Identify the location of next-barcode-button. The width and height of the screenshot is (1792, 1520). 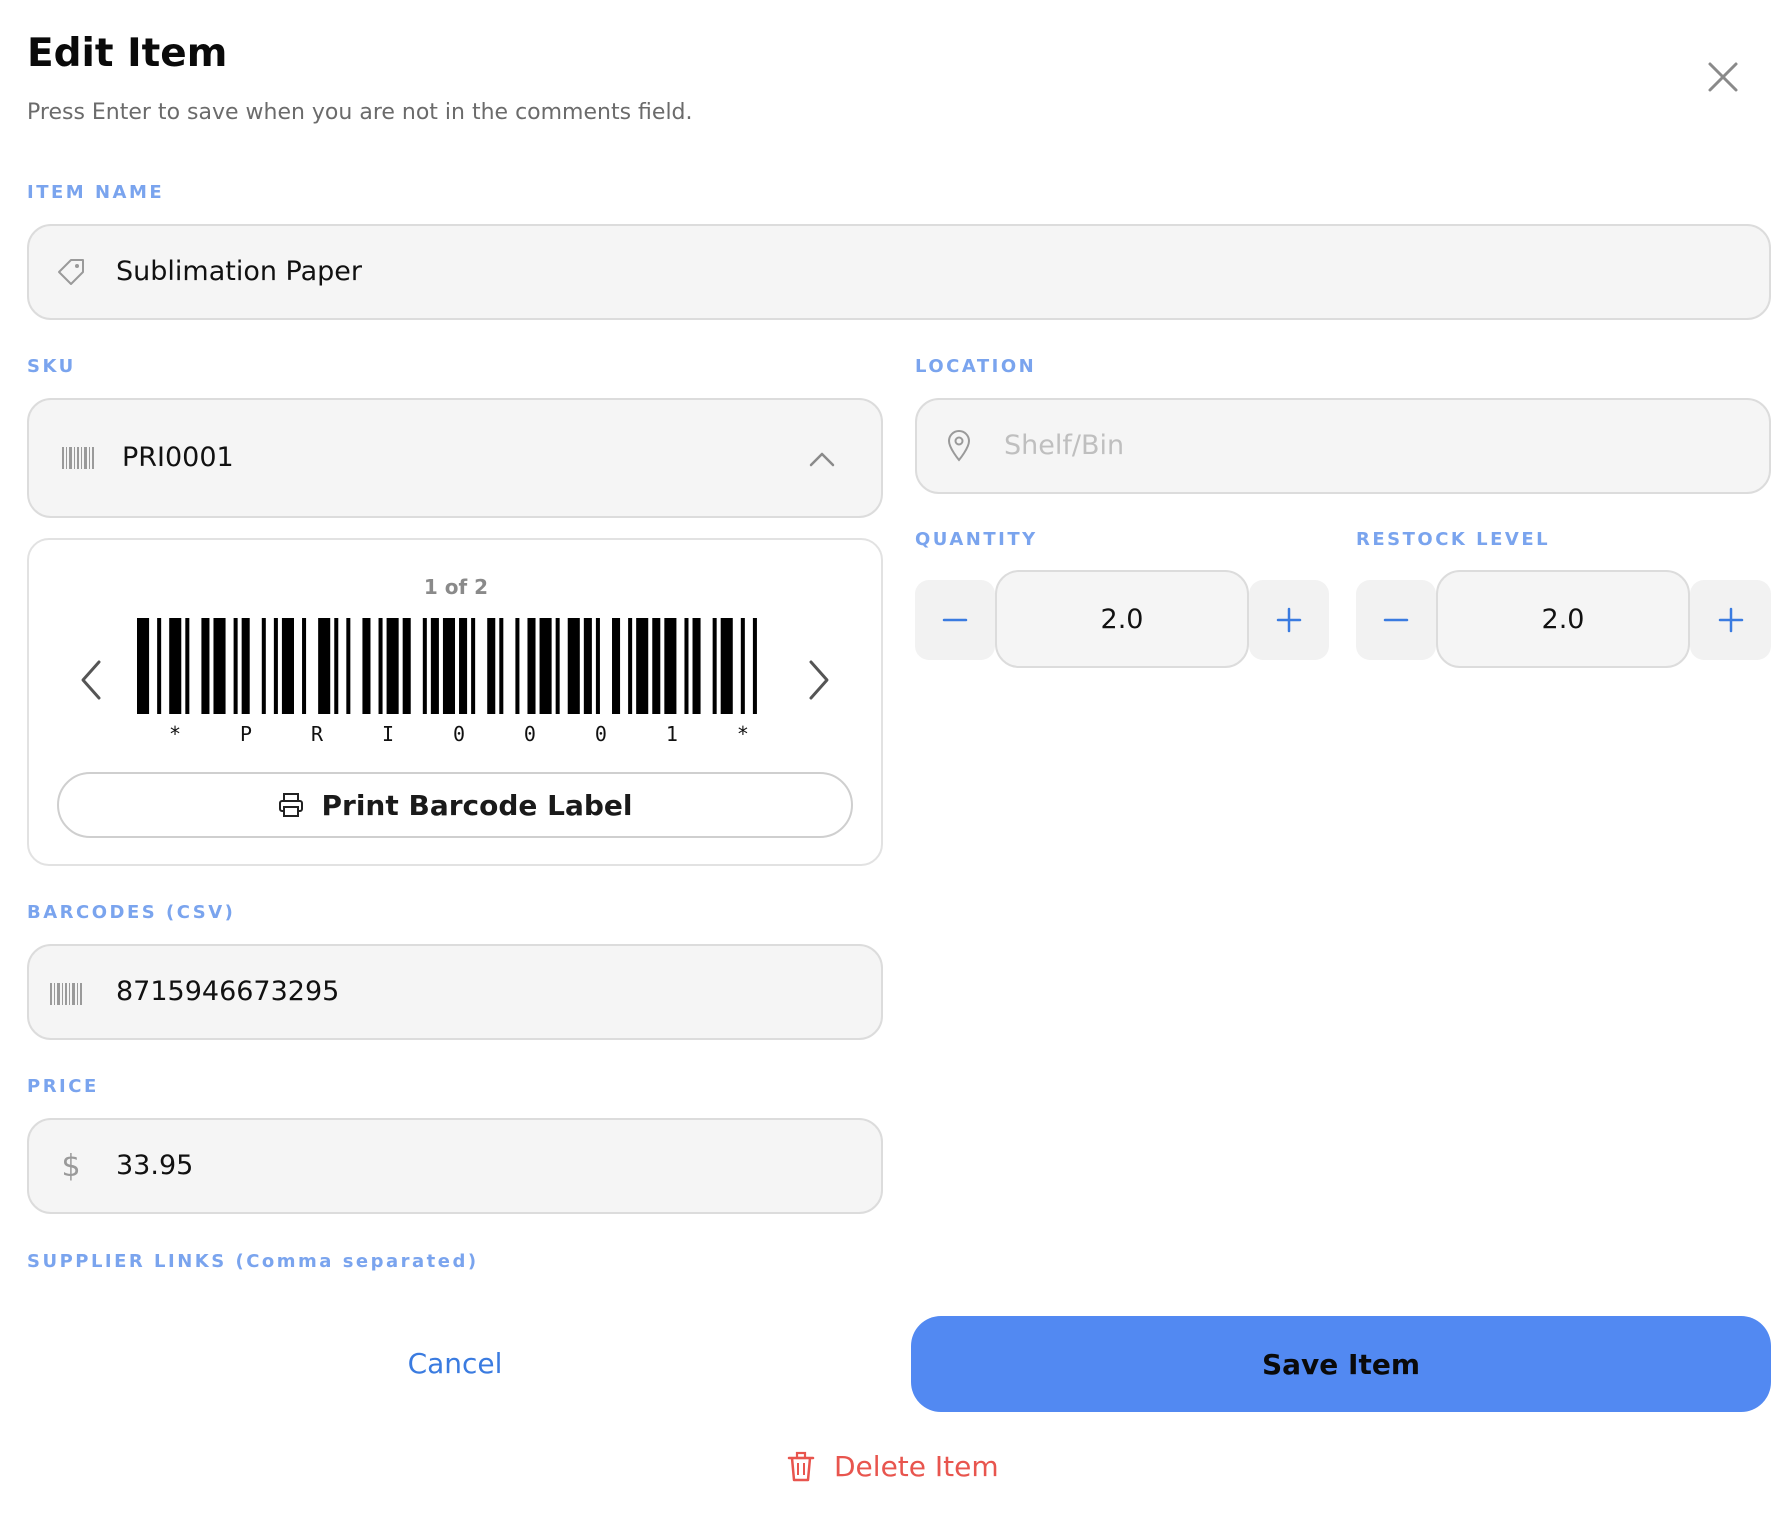
(821, 683).